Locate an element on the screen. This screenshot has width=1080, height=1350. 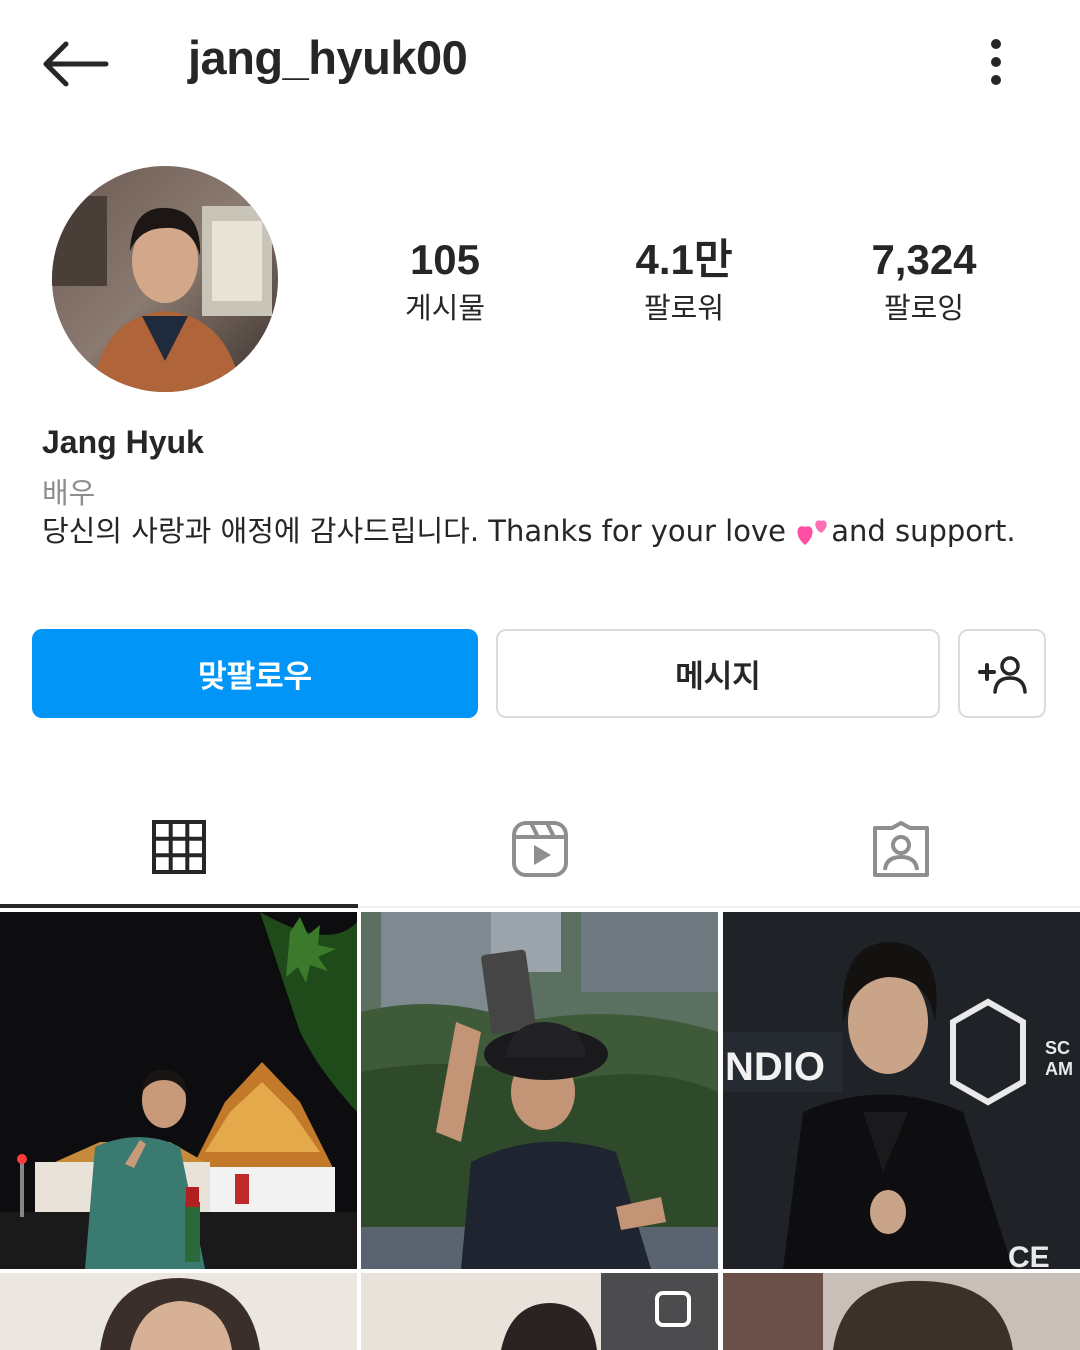
profile-tabs is located at coordinates (540, 849).